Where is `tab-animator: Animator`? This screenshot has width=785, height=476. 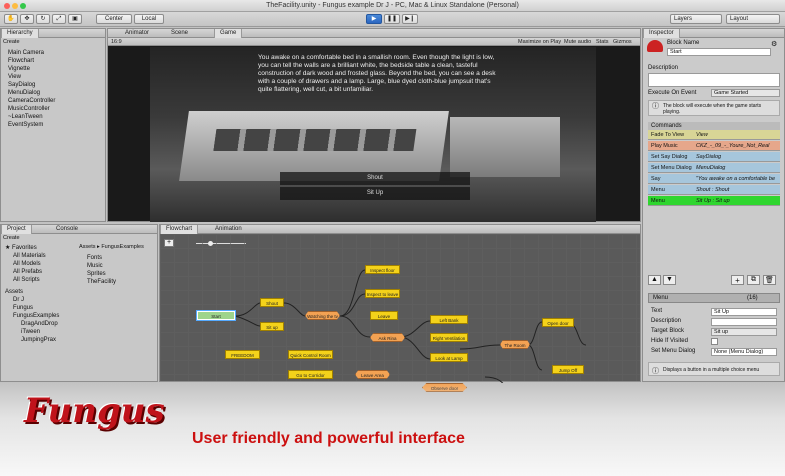 tab-animator: Animator is located at coordinates (137, 33).